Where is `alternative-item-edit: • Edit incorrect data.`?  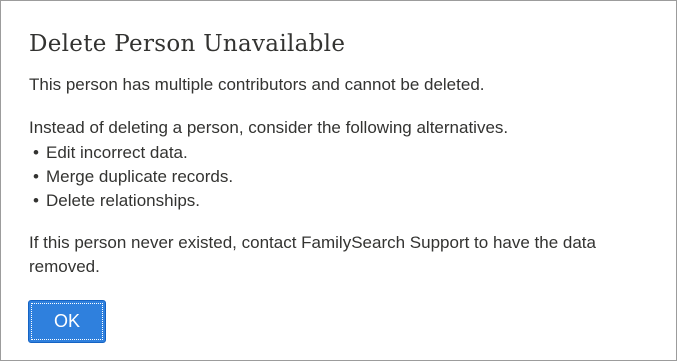
alternative-item-edit: • Edit incorrect data. is located at coordinates (131, 153).